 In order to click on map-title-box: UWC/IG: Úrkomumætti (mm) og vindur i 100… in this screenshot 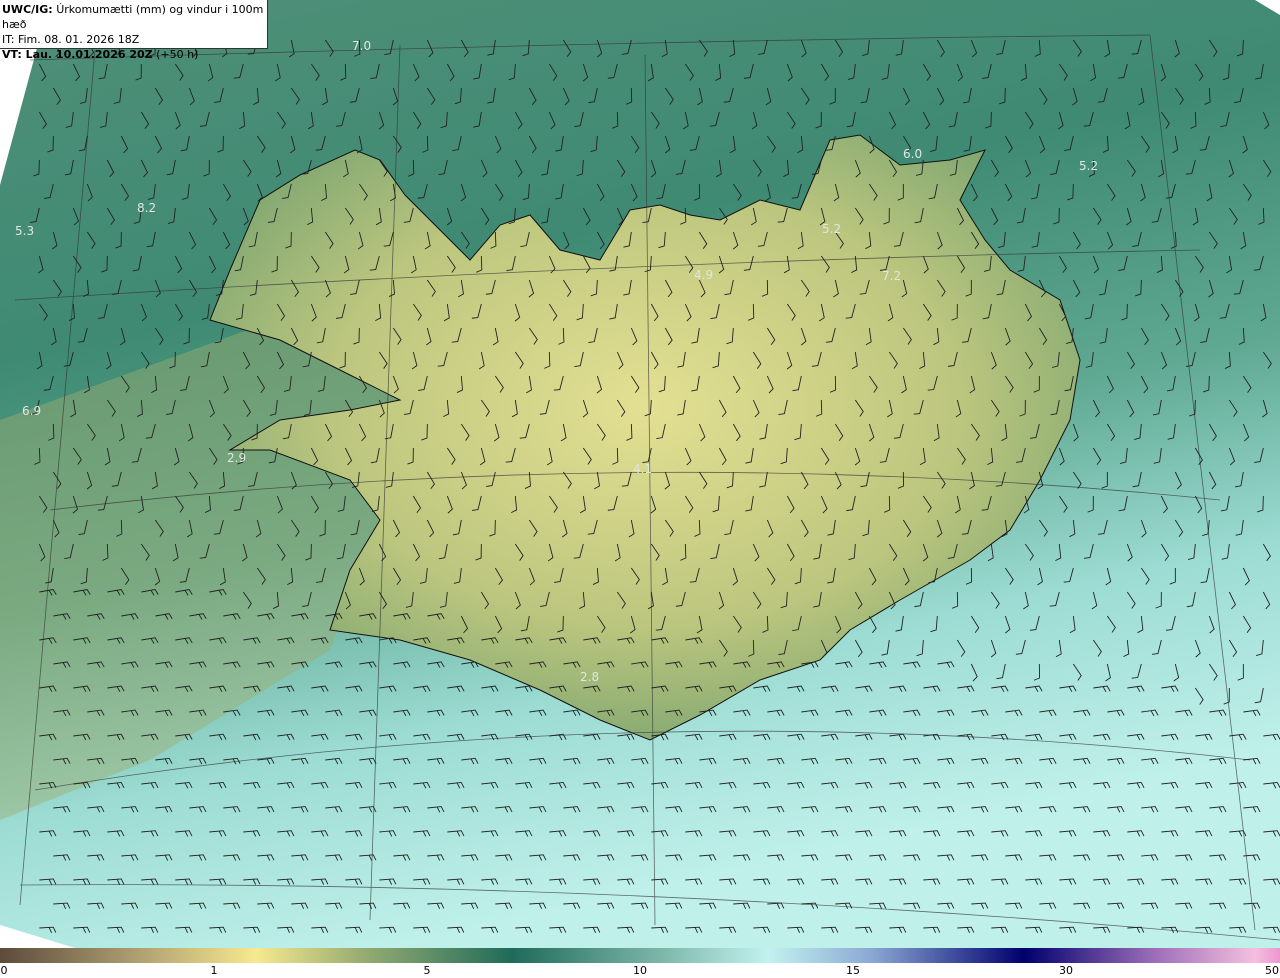, I will do `click(134, 30)`.